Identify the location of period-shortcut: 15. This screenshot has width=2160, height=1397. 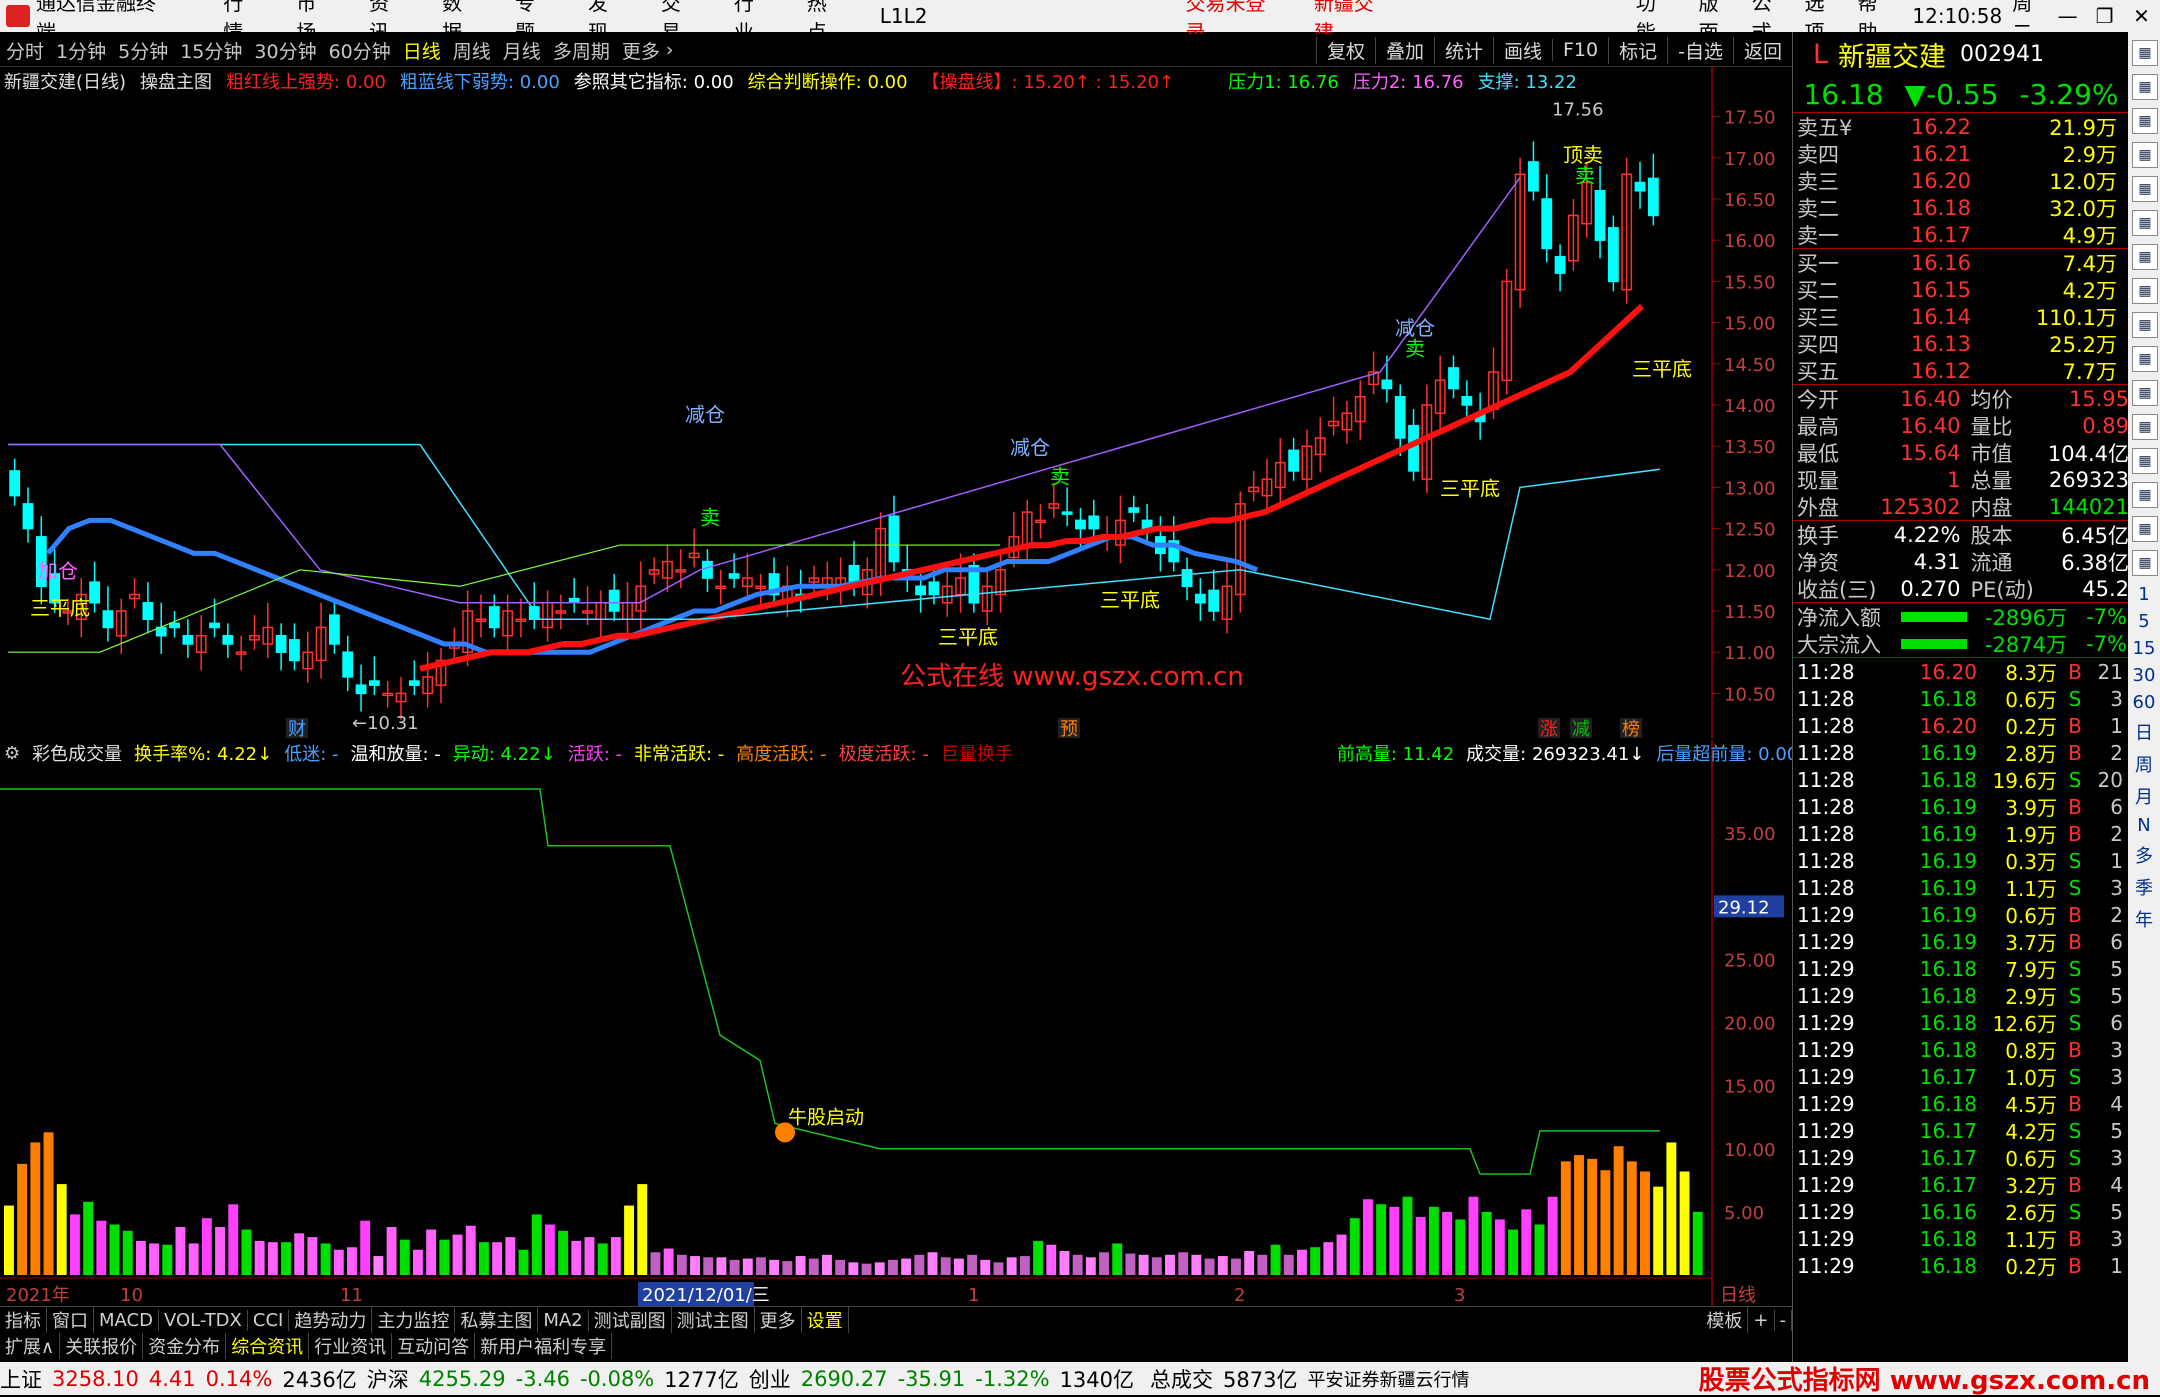
(2144, 648).